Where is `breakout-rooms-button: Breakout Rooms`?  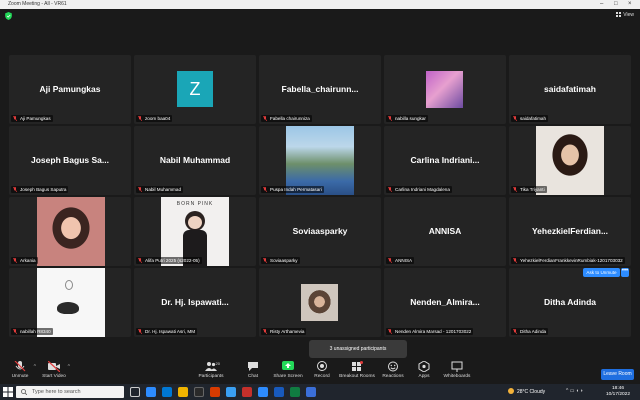
breakout-rooms-button: Breakout Rooms is located at coordinates (357, 372).